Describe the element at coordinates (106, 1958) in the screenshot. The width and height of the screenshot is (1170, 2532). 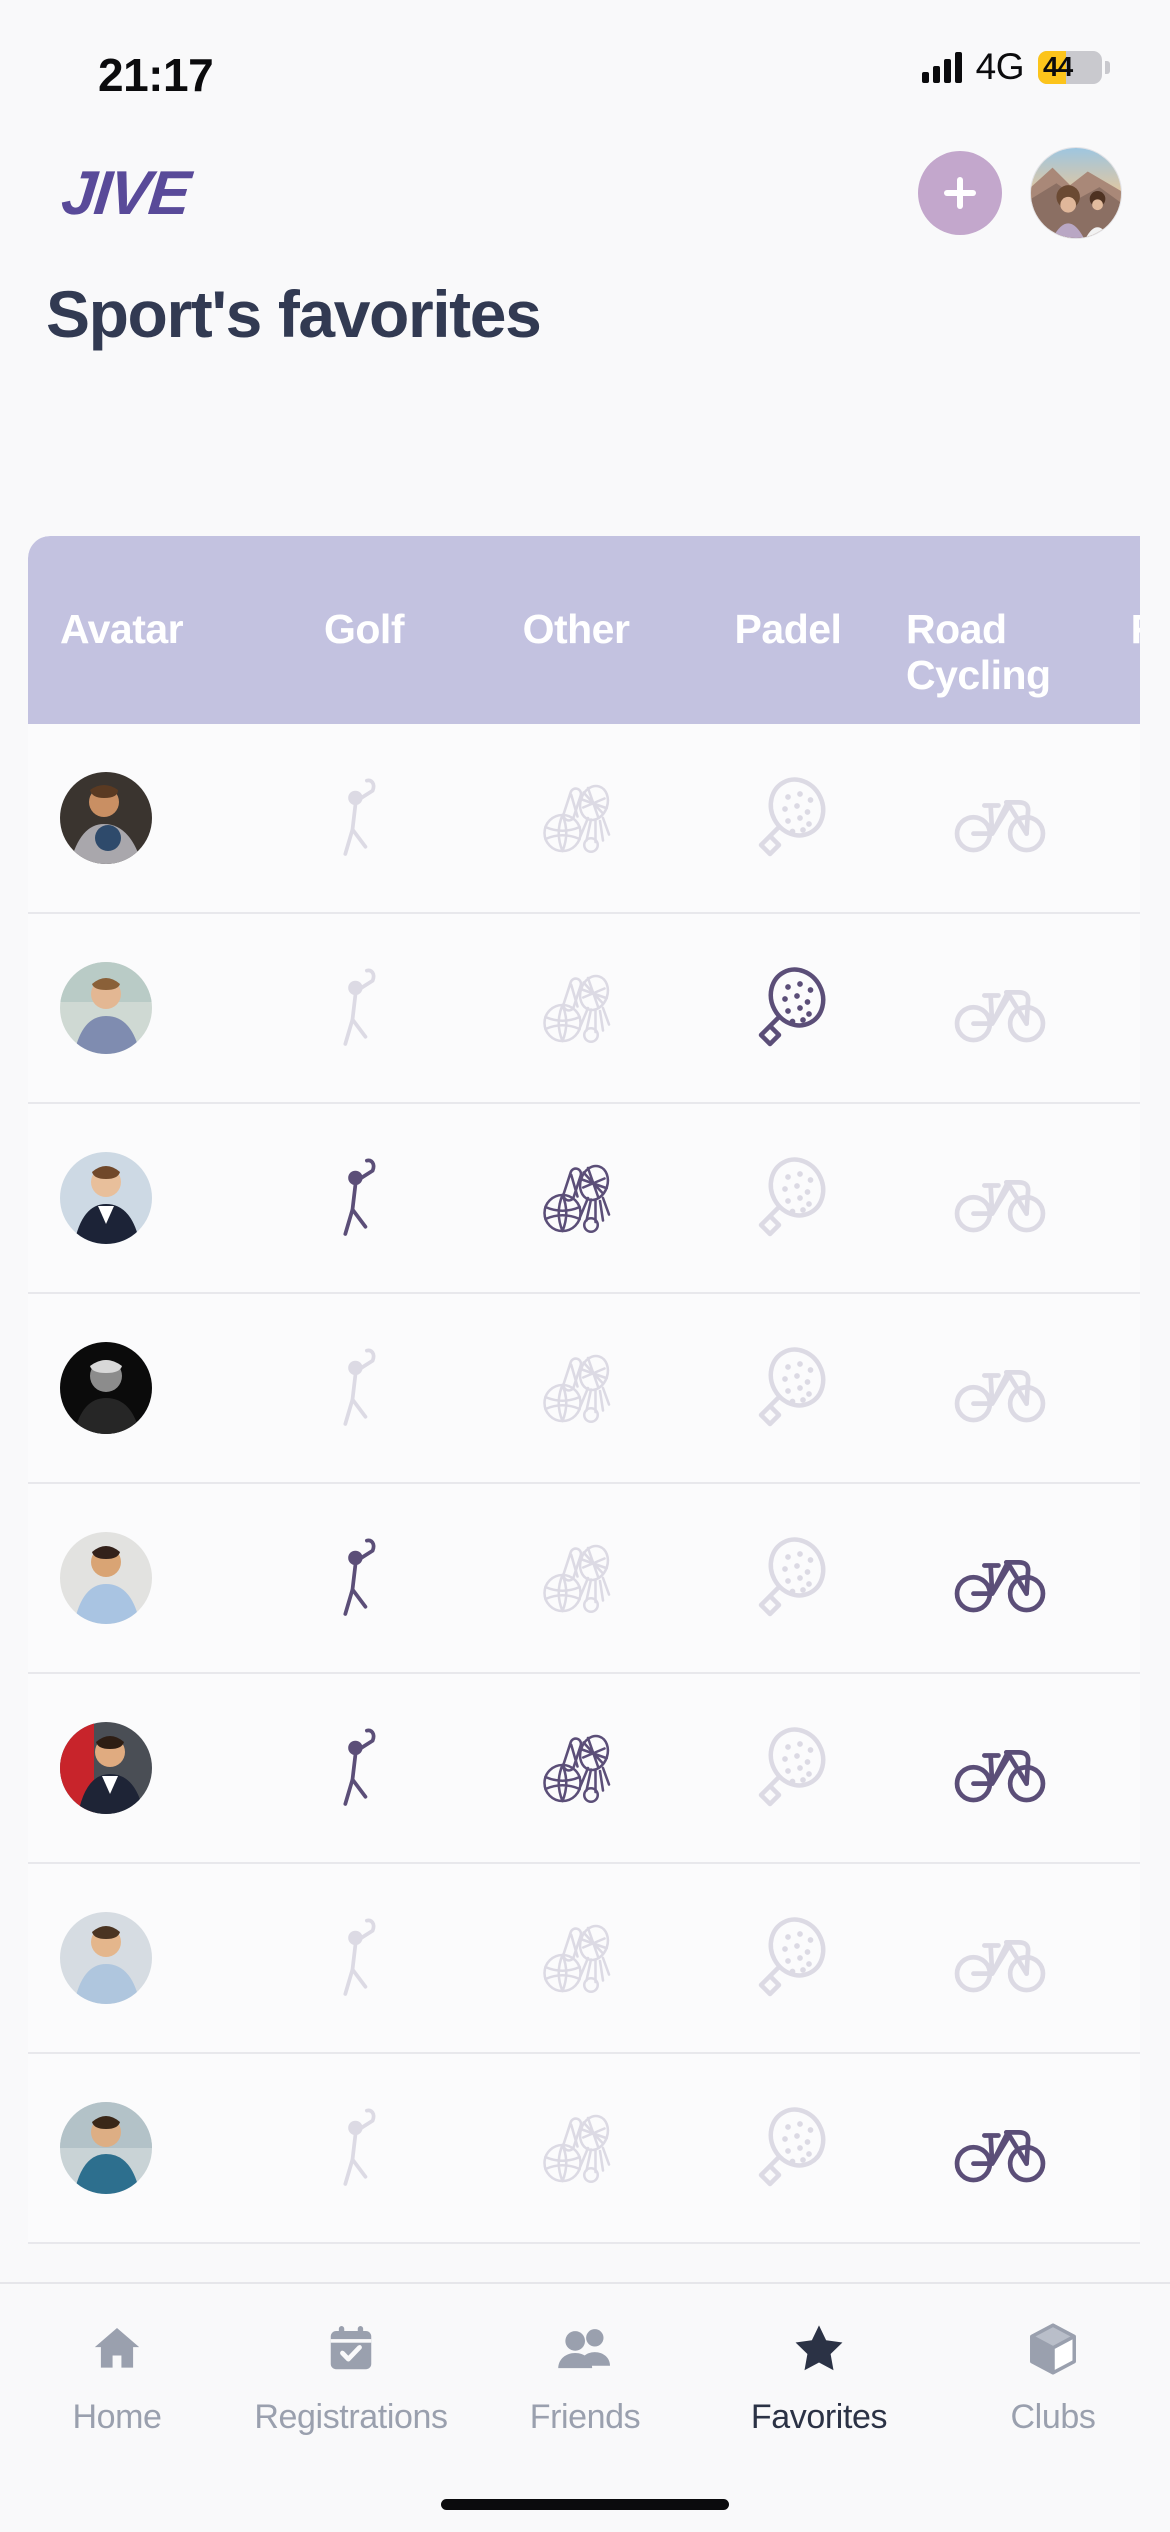
I see `avatar-man-smiling-blue-shirt` at that location.